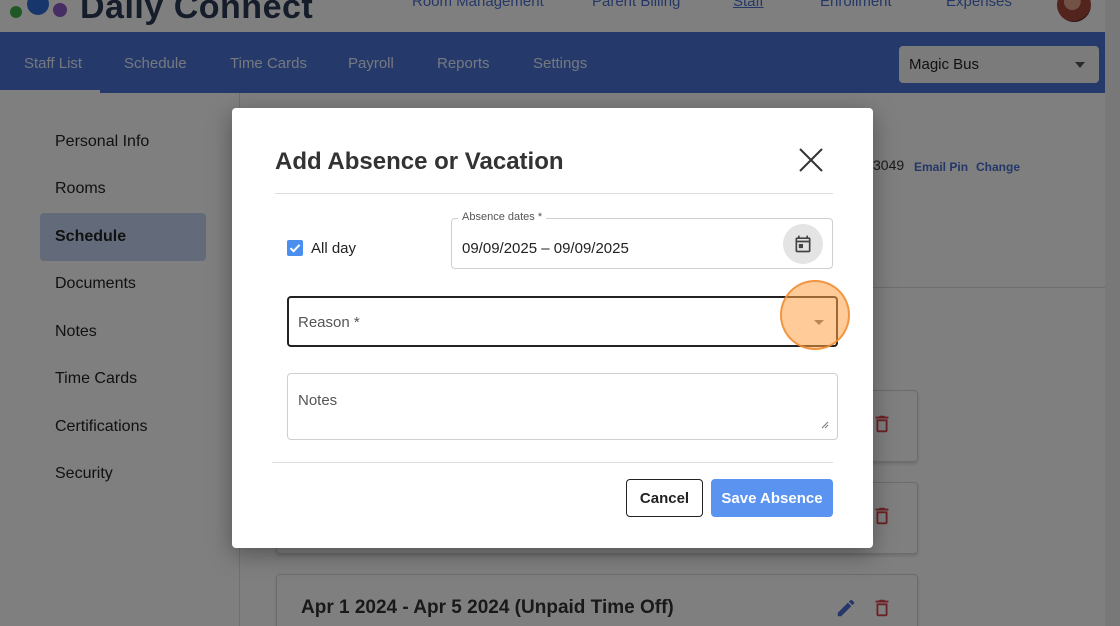 The width and height of the screenshot is (1120, 626). What do you see at coordinates (545, 248) in the screenshot?
I see `absence-dates-value: 09/09/2025 – 09/09/2025` at bounding box center [545, 248].